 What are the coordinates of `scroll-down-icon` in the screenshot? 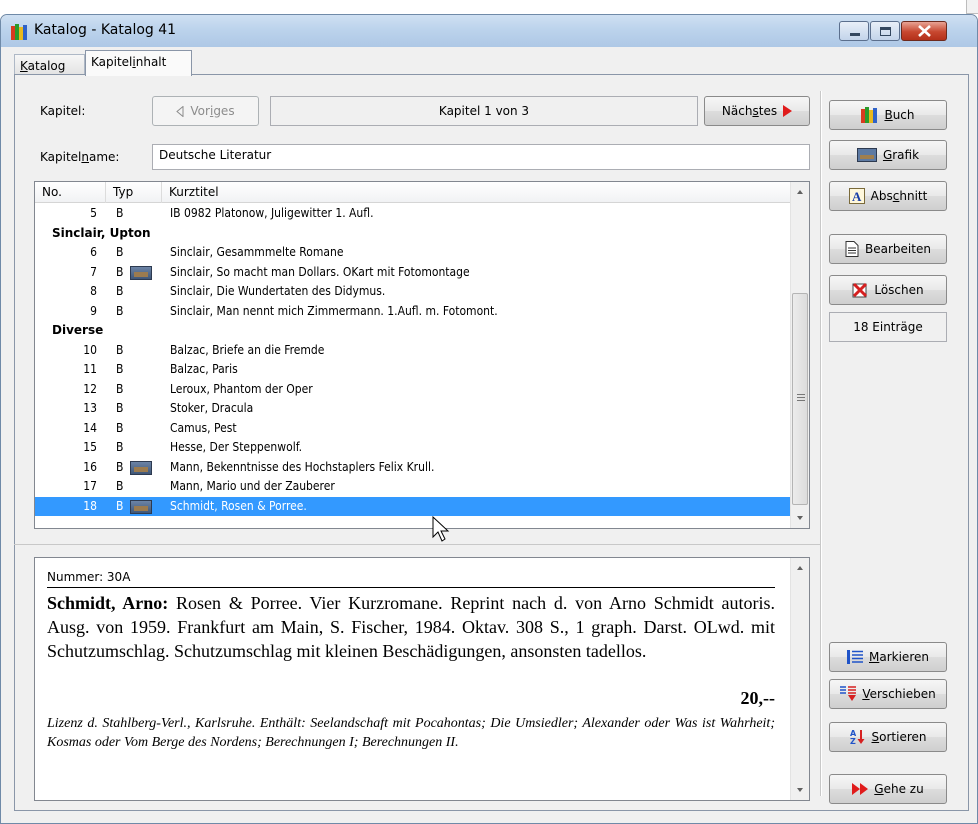 It's located at (800, 518).